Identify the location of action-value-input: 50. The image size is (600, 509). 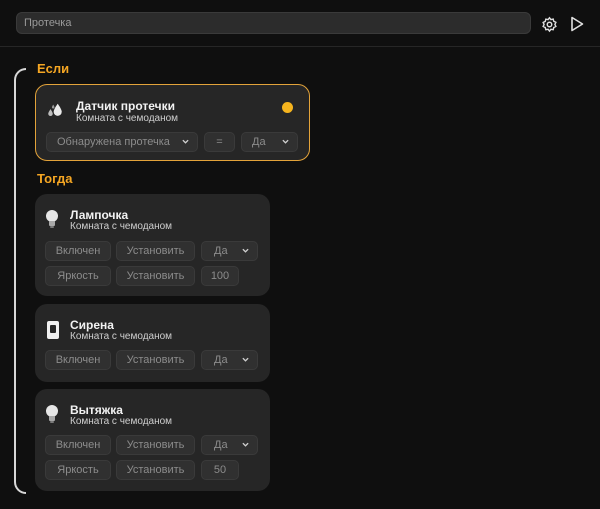
(220, 470).